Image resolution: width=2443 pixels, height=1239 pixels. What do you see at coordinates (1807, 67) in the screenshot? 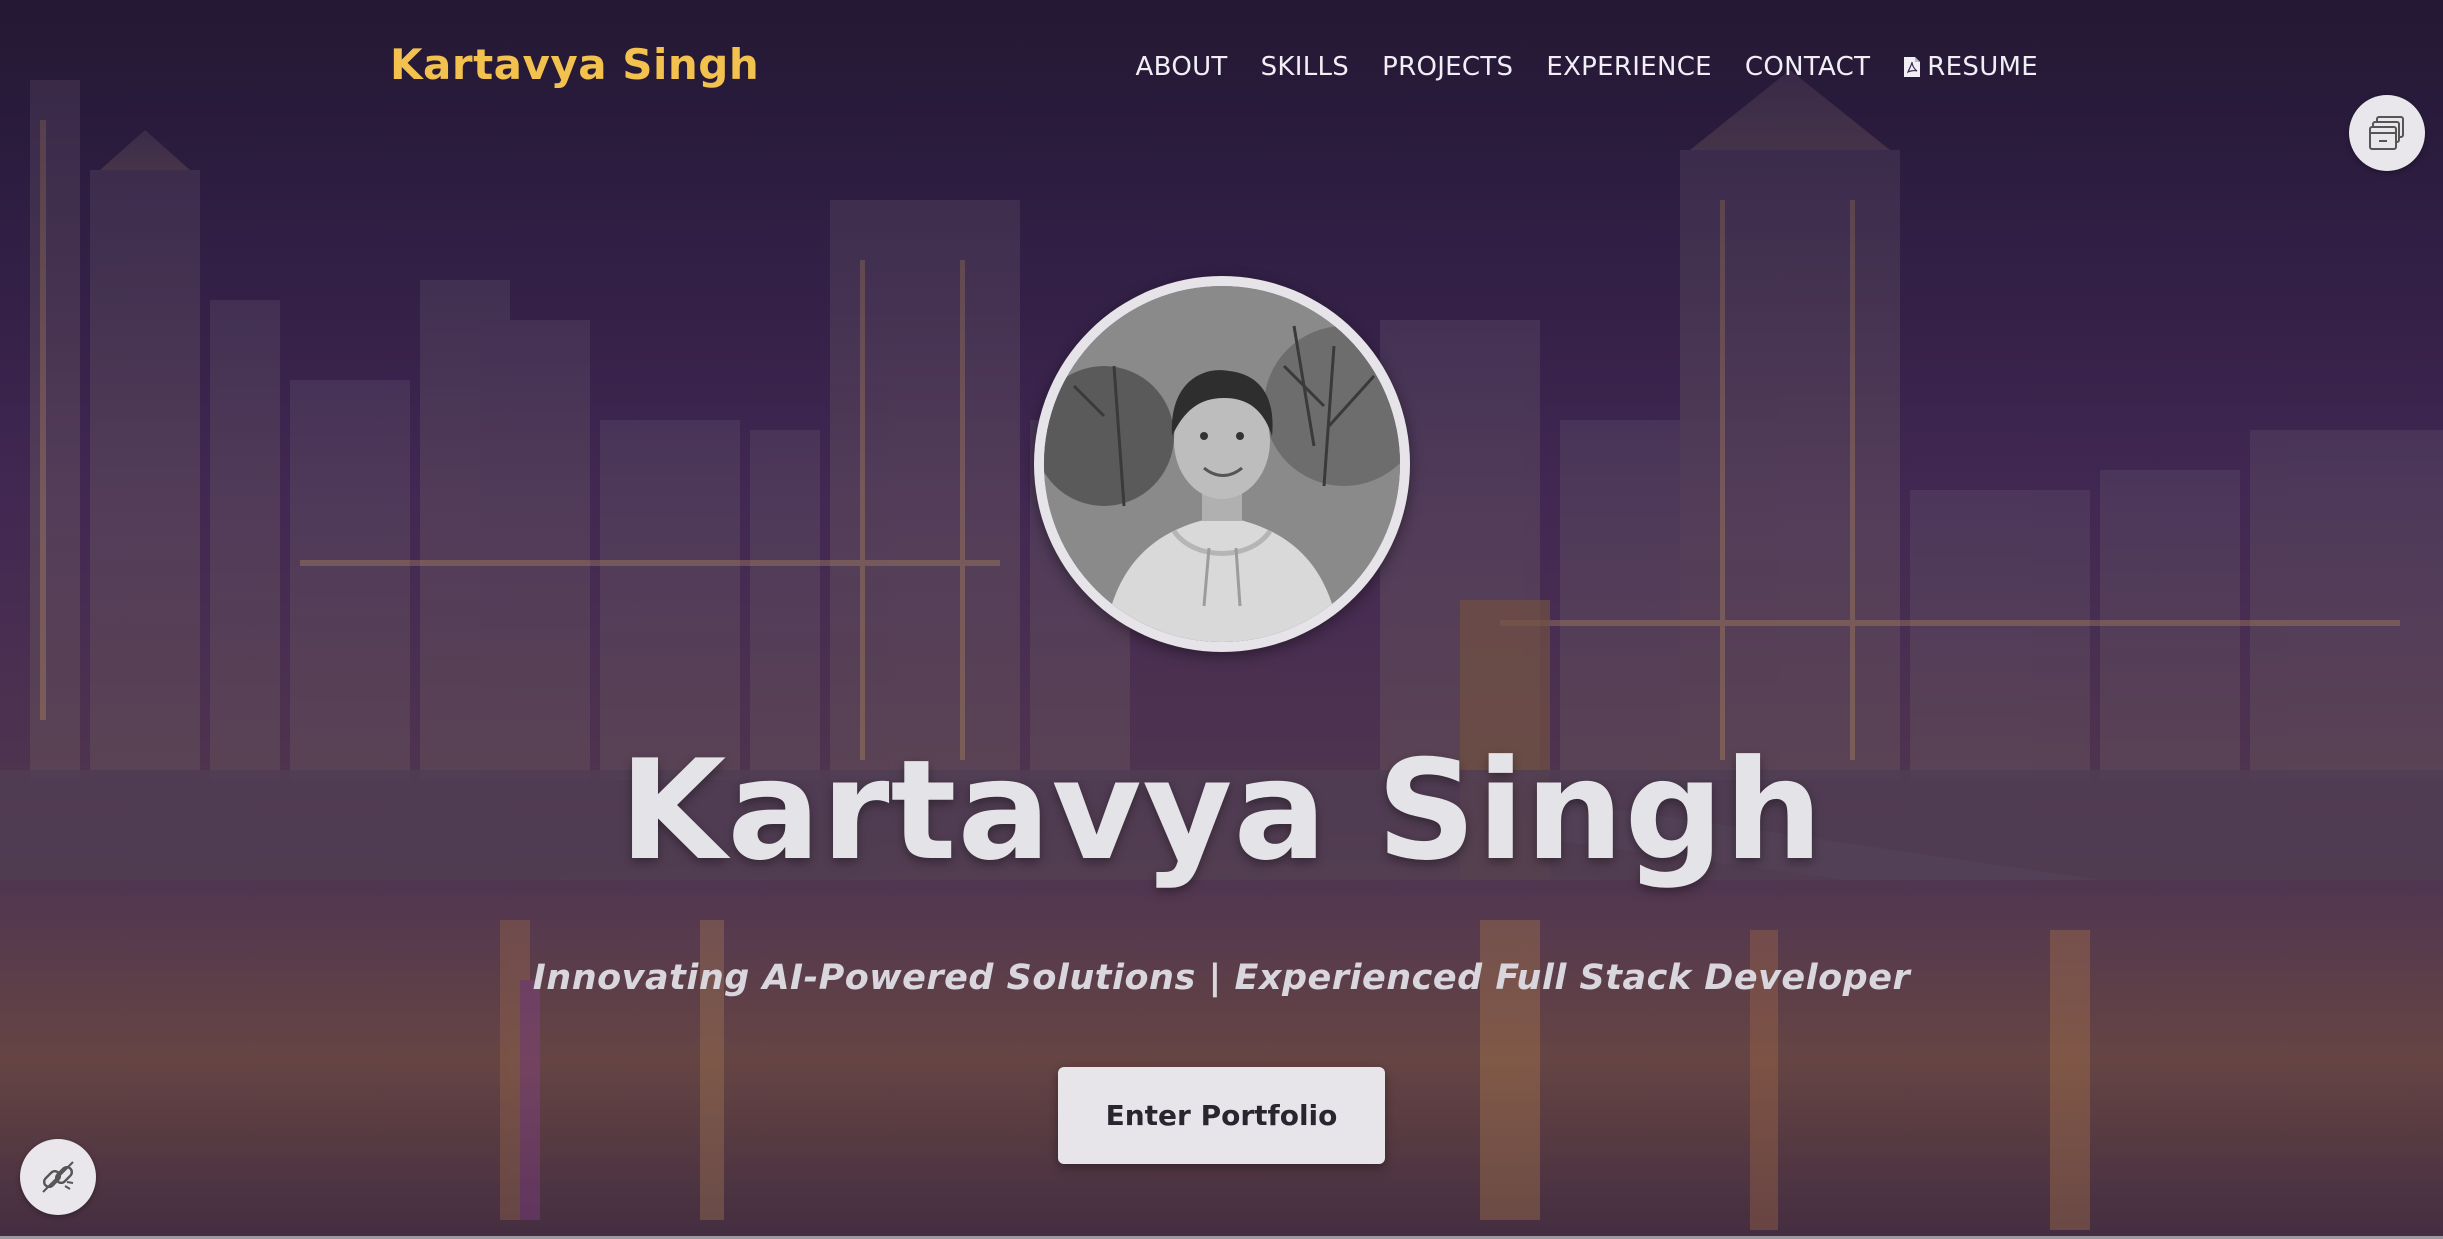
I see `nav-link-contact: CONTACT` at bounding box center [1807, 67].